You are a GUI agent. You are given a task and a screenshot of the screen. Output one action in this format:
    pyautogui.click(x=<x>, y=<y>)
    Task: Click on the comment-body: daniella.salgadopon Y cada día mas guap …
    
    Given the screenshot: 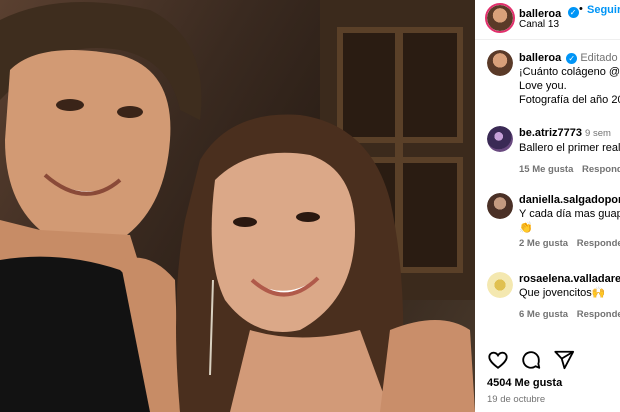 What is the action you would take?
    pyautogui.click(x=569, y=221)
    